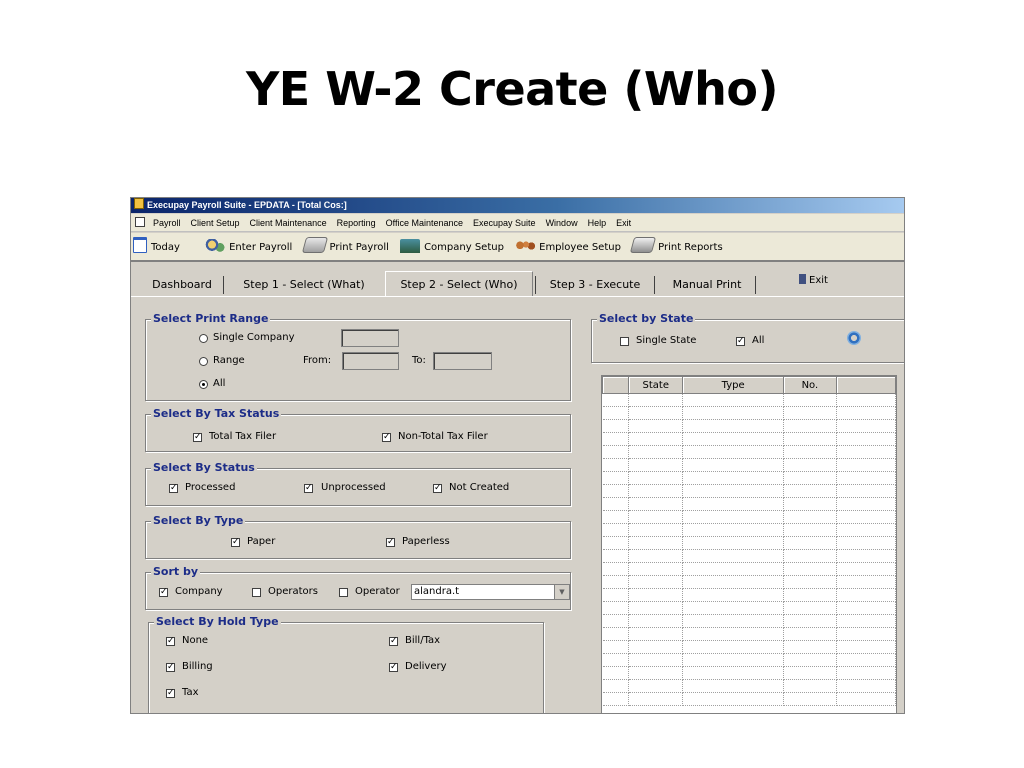 Image resolution: width=1024 pixels, height=768 pixels. What do you see at coordinates (304, 285) in the screenshot?
I see `tab-step1: Step 1 - Select (What)` at bounding box center [304, 285].